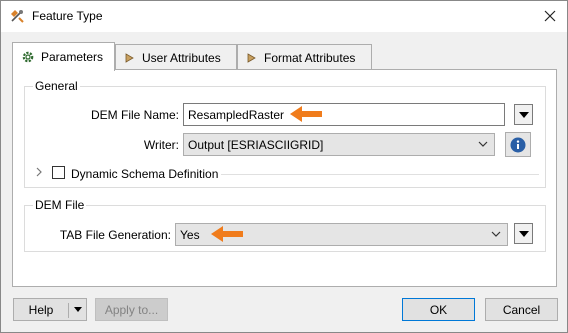 Image resolution: width=568 pixels, height=333 pixels. What do you see at coordinates (344, 114) in the screenshot?
I see `dem-file-name-input: ResampledRaster` at bounding box center [344, 114].